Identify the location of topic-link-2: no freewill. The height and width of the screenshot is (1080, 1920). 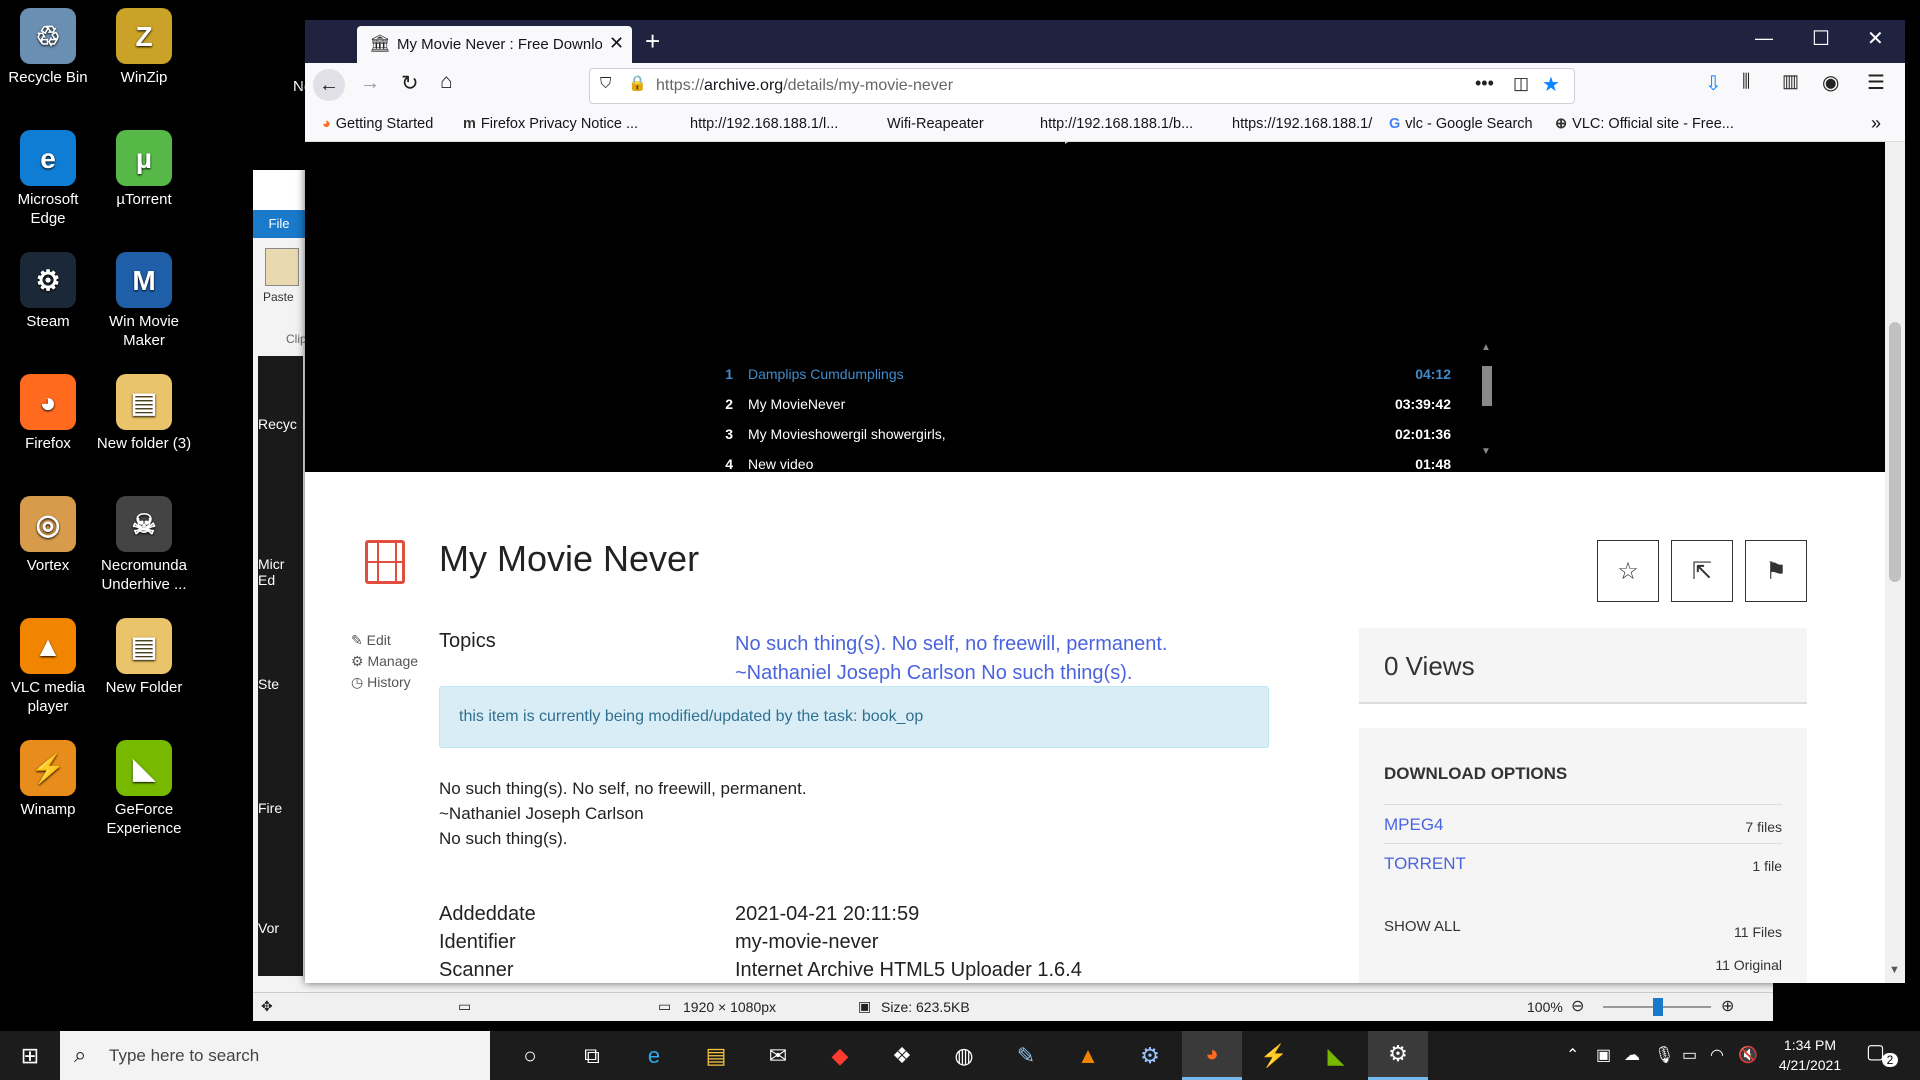
(1010, 644).